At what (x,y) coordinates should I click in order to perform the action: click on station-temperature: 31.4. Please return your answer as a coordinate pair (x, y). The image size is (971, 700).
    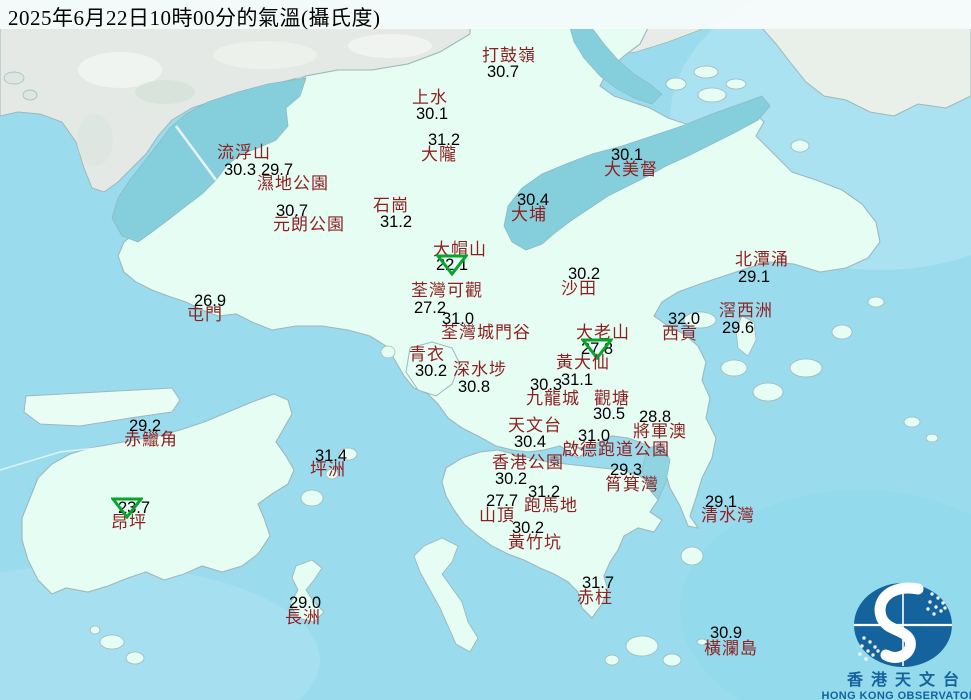
    Looking at the image, I should click on (331, 456).